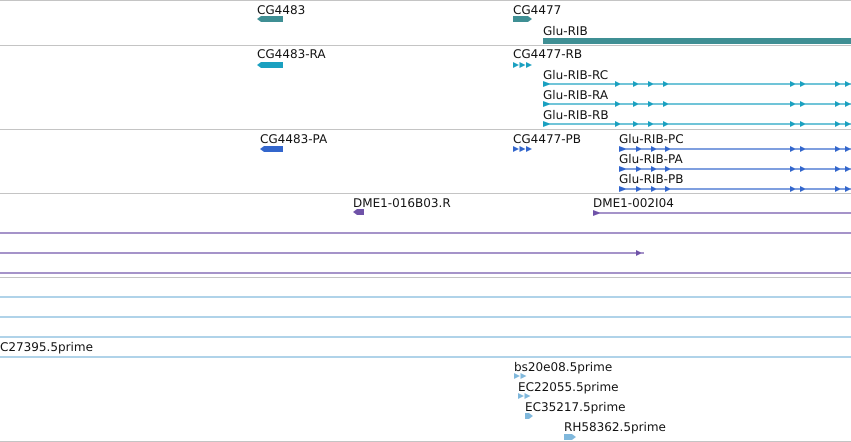 Image resolution: width=851 pixels, height=442 pixels. What do you see at coordinates (281, 10) in the screenshot?
I see `feature-label: CG4483` at bounding box center [281, 10].